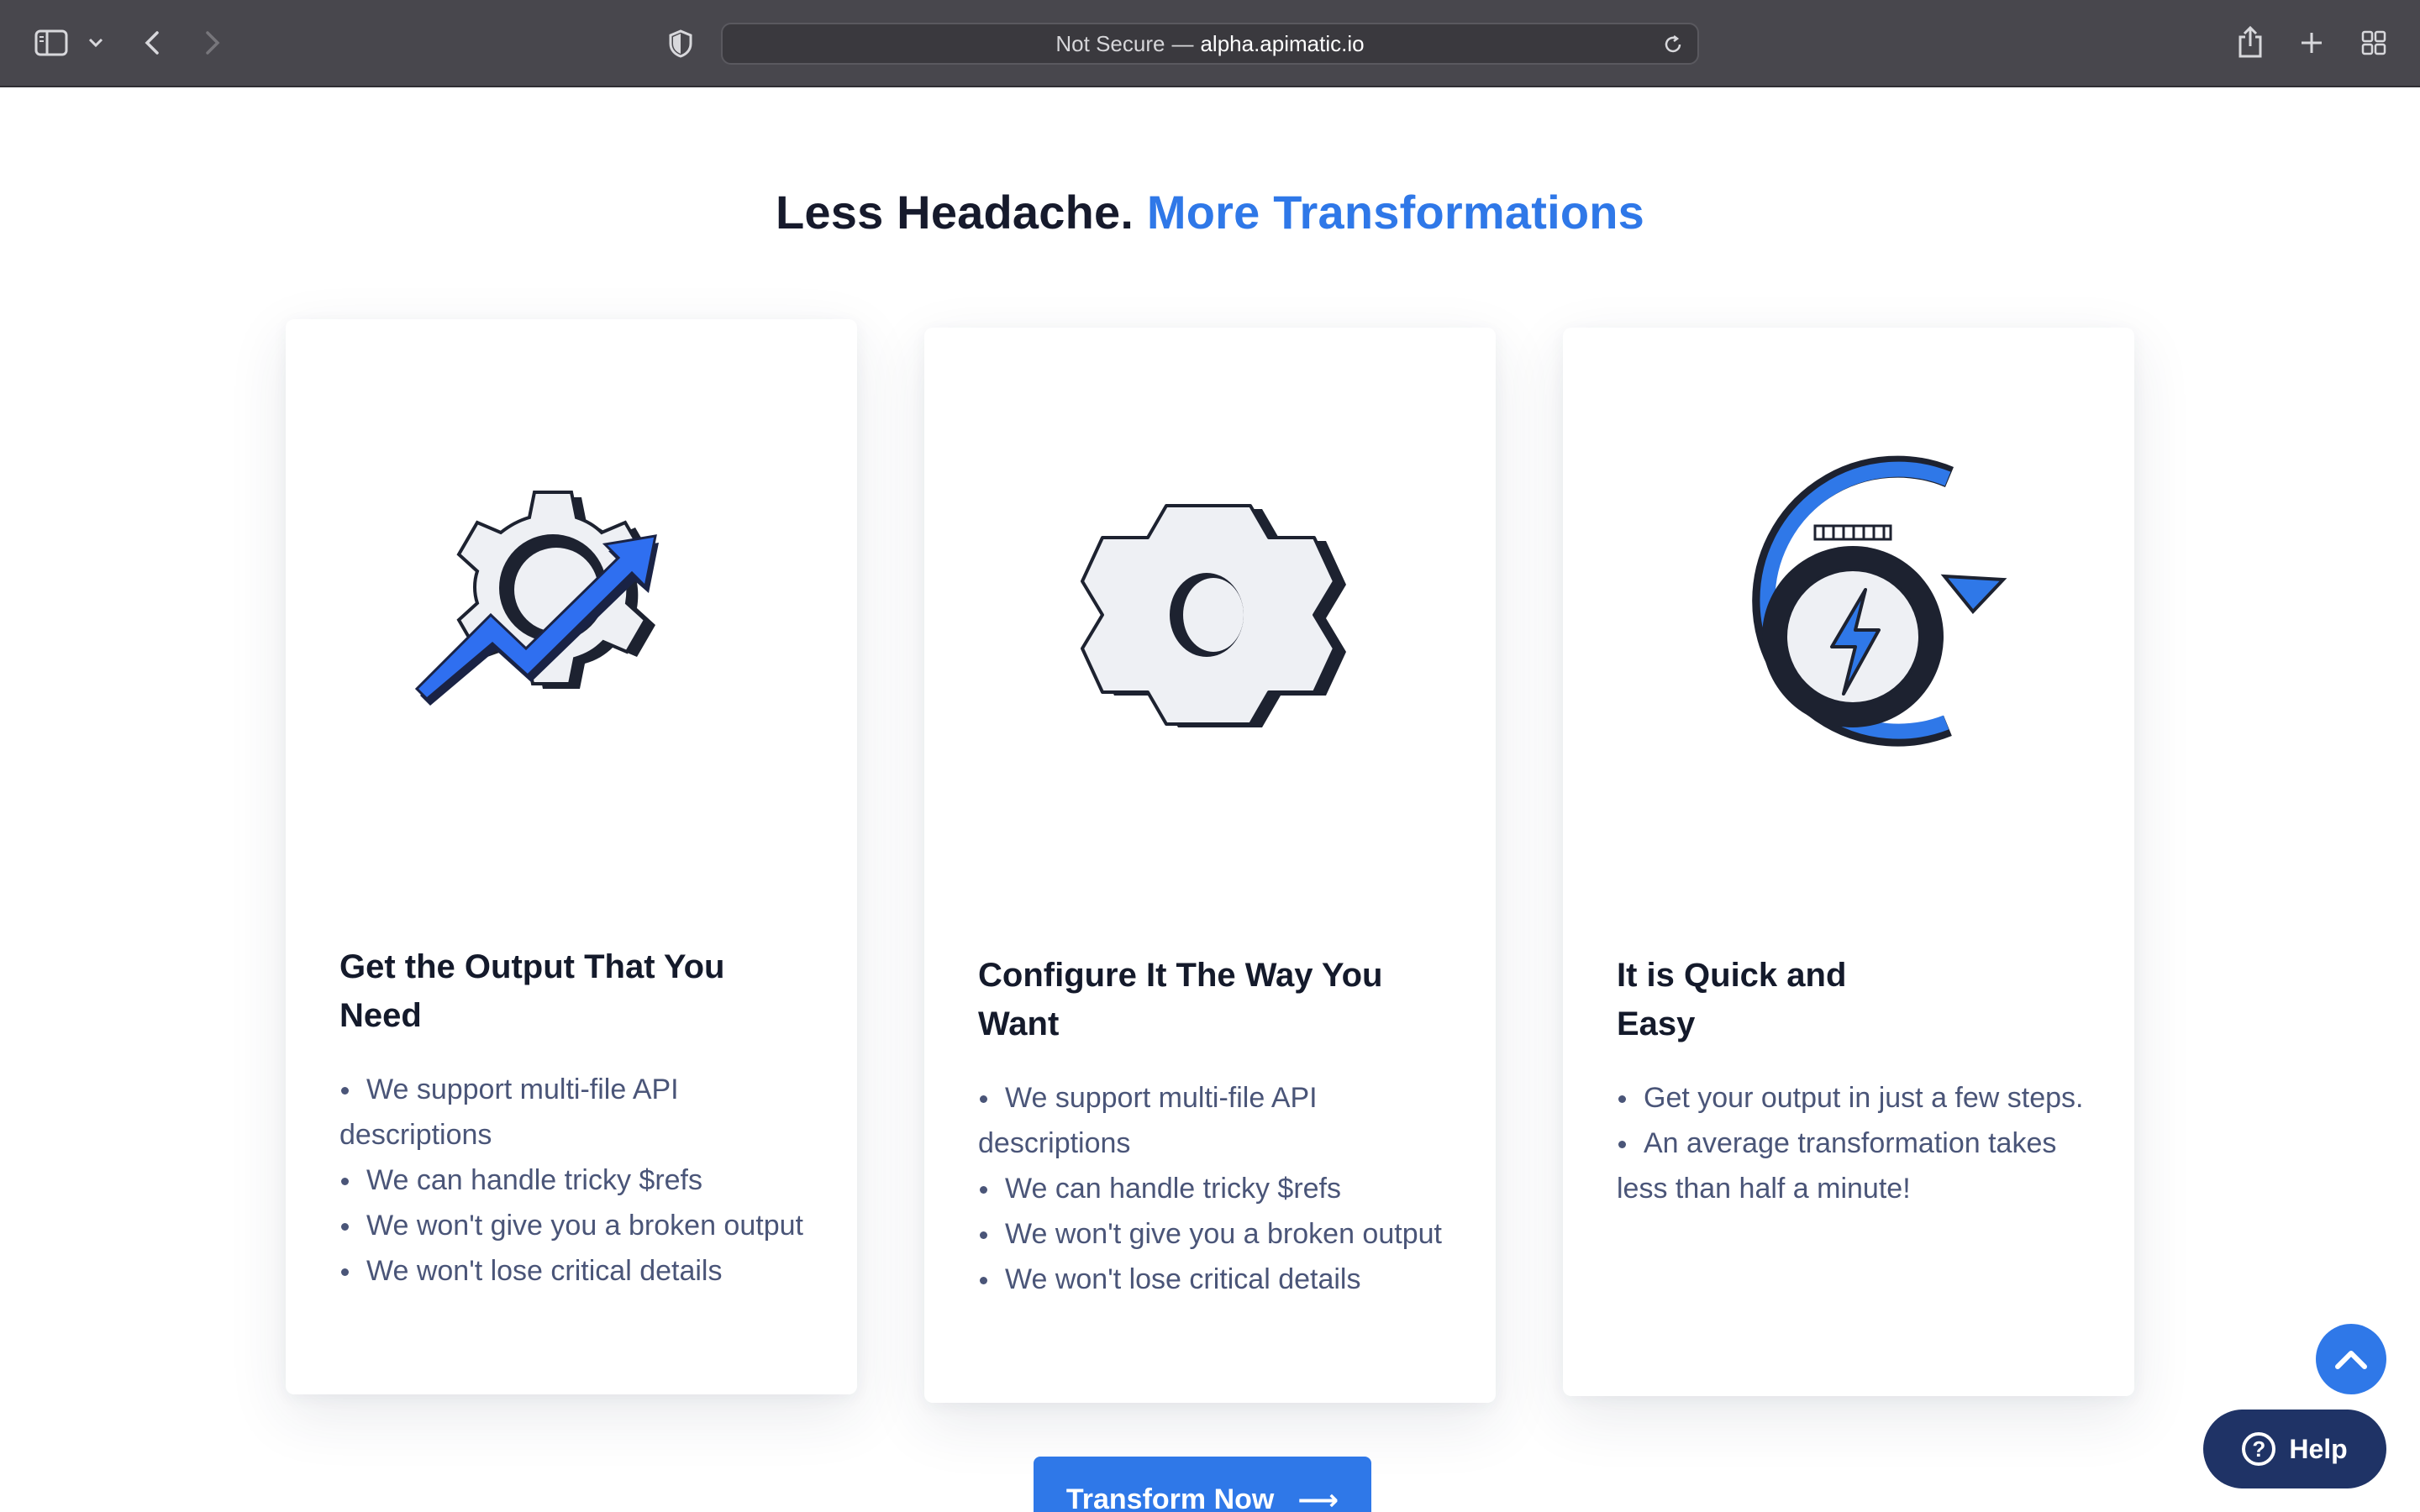 The height and width of the screenshot is (1512, 2420). Describe the element at coordinates (1210, 546) in the screenshot. I see `gear-icon` at that location.